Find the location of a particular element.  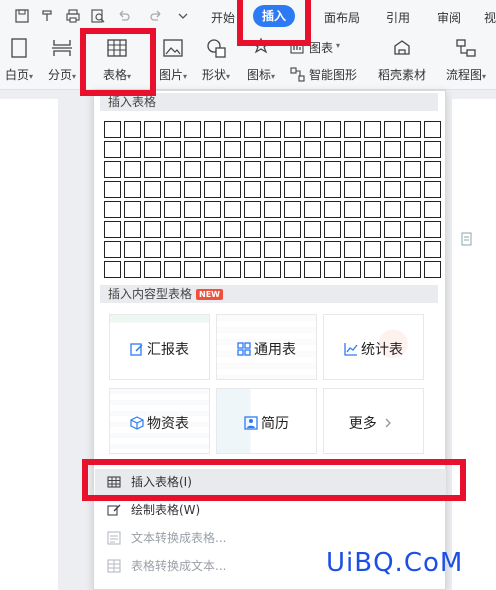

paragraph-layout-icon is located at coordinates (467, 239).